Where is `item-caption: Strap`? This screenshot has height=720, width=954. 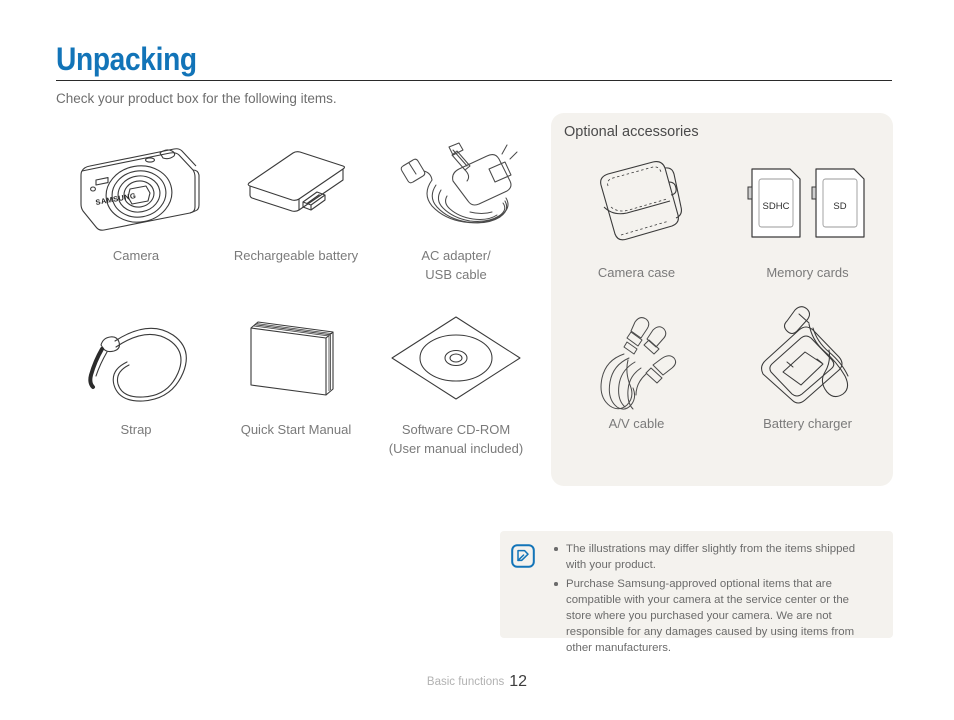 item-caption: Strap is located at coordinates (136, 429).